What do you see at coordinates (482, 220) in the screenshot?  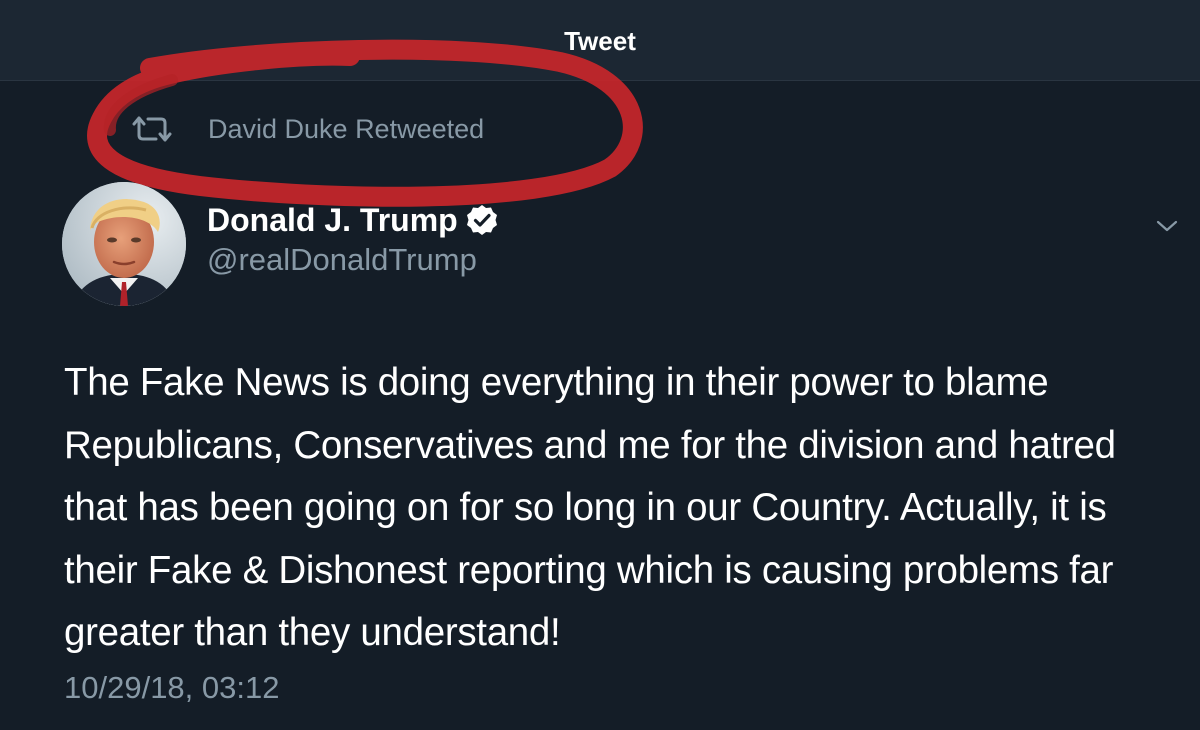 I see `verified-badge-icon` at bounding box center [482, 220].